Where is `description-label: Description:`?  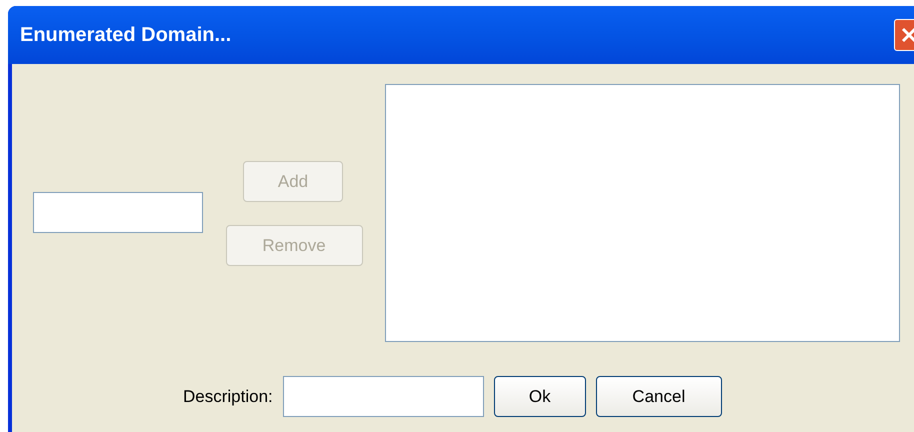 description-label: Description: is located at coordinates (228, 397).